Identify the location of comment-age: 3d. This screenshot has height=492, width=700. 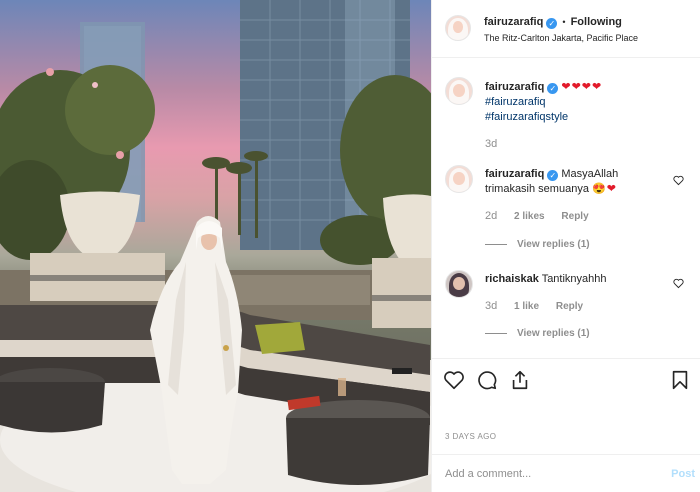
(491, 306).